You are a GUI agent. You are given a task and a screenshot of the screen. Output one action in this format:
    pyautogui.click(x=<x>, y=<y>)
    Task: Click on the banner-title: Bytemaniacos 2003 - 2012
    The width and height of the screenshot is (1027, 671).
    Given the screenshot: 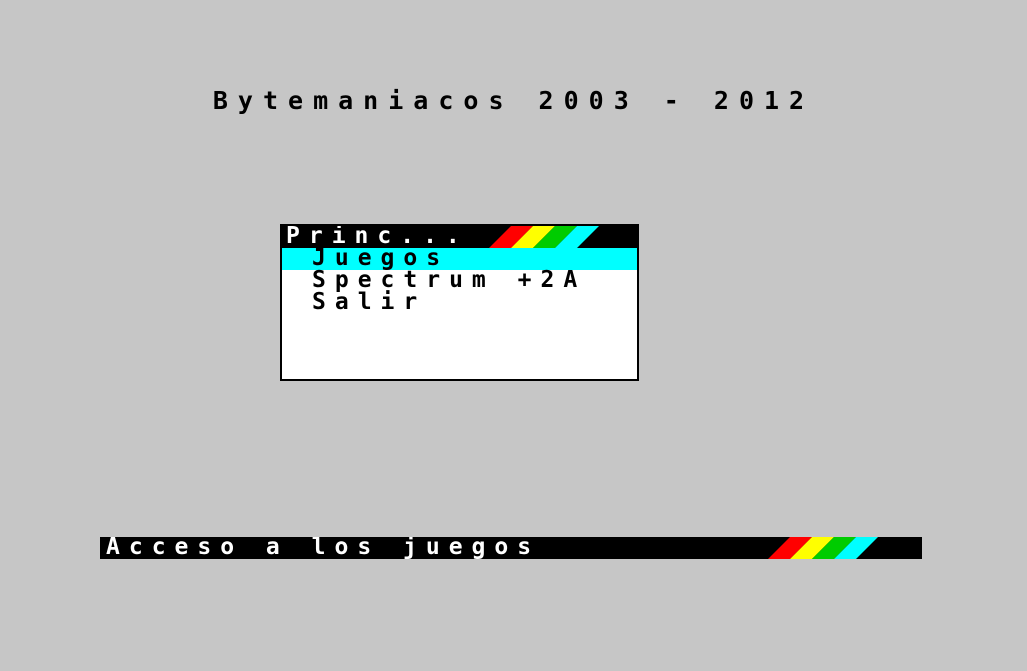 What is the action you would take?
    pyautogui.click(x=513, y=100)
    